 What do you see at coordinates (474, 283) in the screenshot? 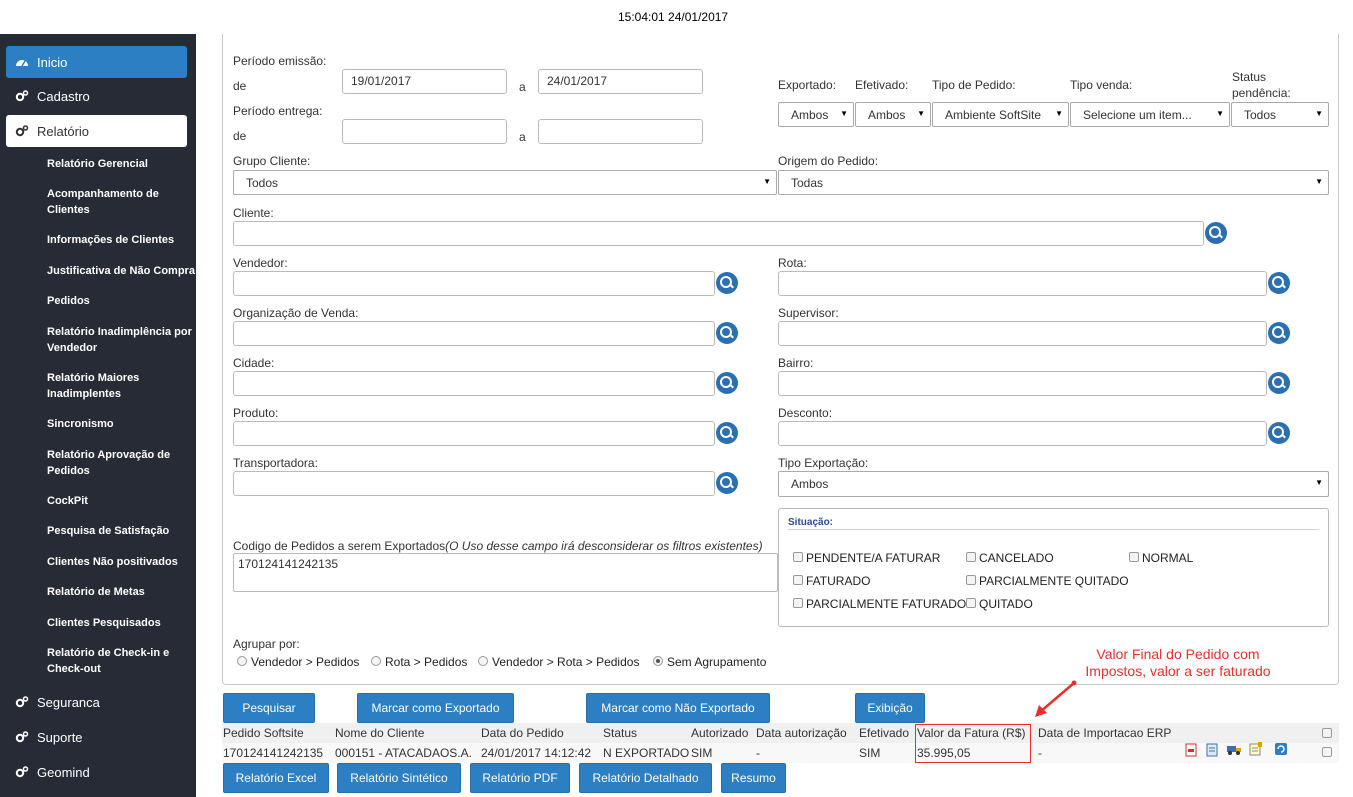
I see `vendedor-input` at bounding box center [474, 283].